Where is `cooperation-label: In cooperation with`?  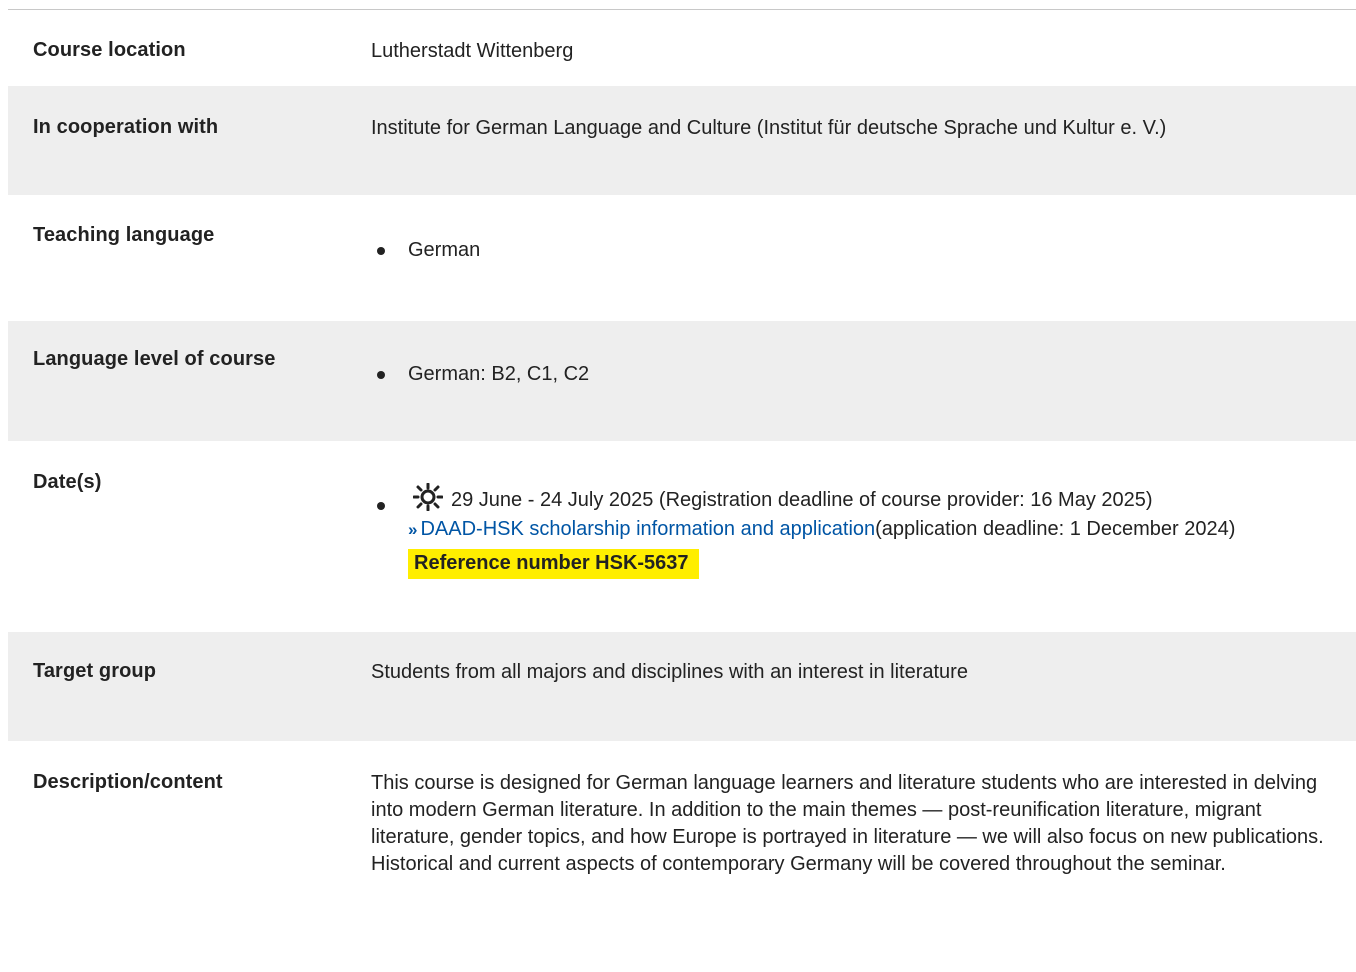
cooperation-label: In cooperation with is located at coordinates (126, 127).